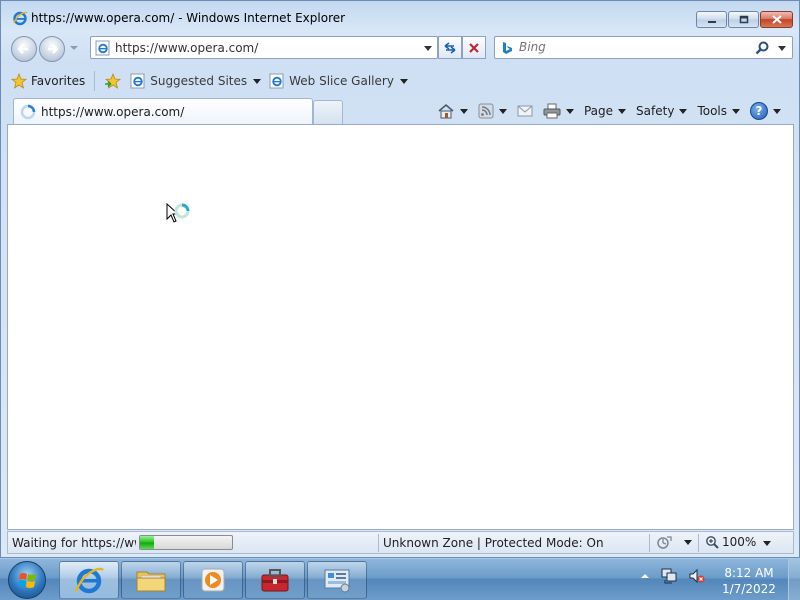 The image size is (800, 600). What do you see at coordinates (645, 576) in the screenshot?
I see `show-hidden-icons-icon` at bounding box center [645, 576].